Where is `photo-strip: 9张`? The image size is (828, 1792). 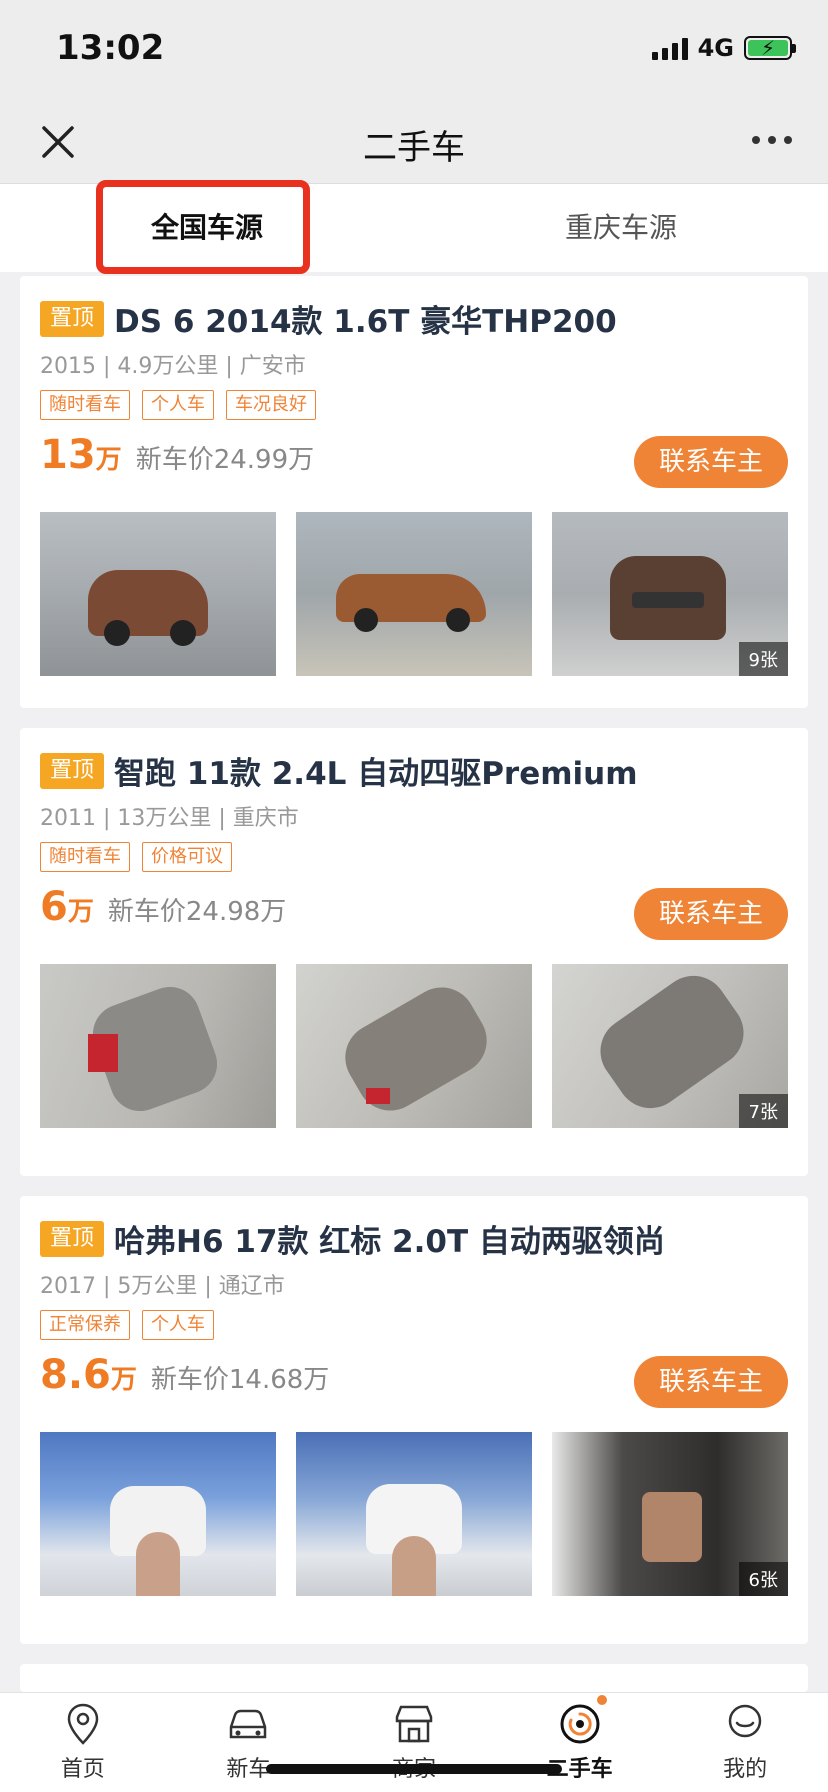 photo-strip: 9张 is located at coordinates (414, 594).